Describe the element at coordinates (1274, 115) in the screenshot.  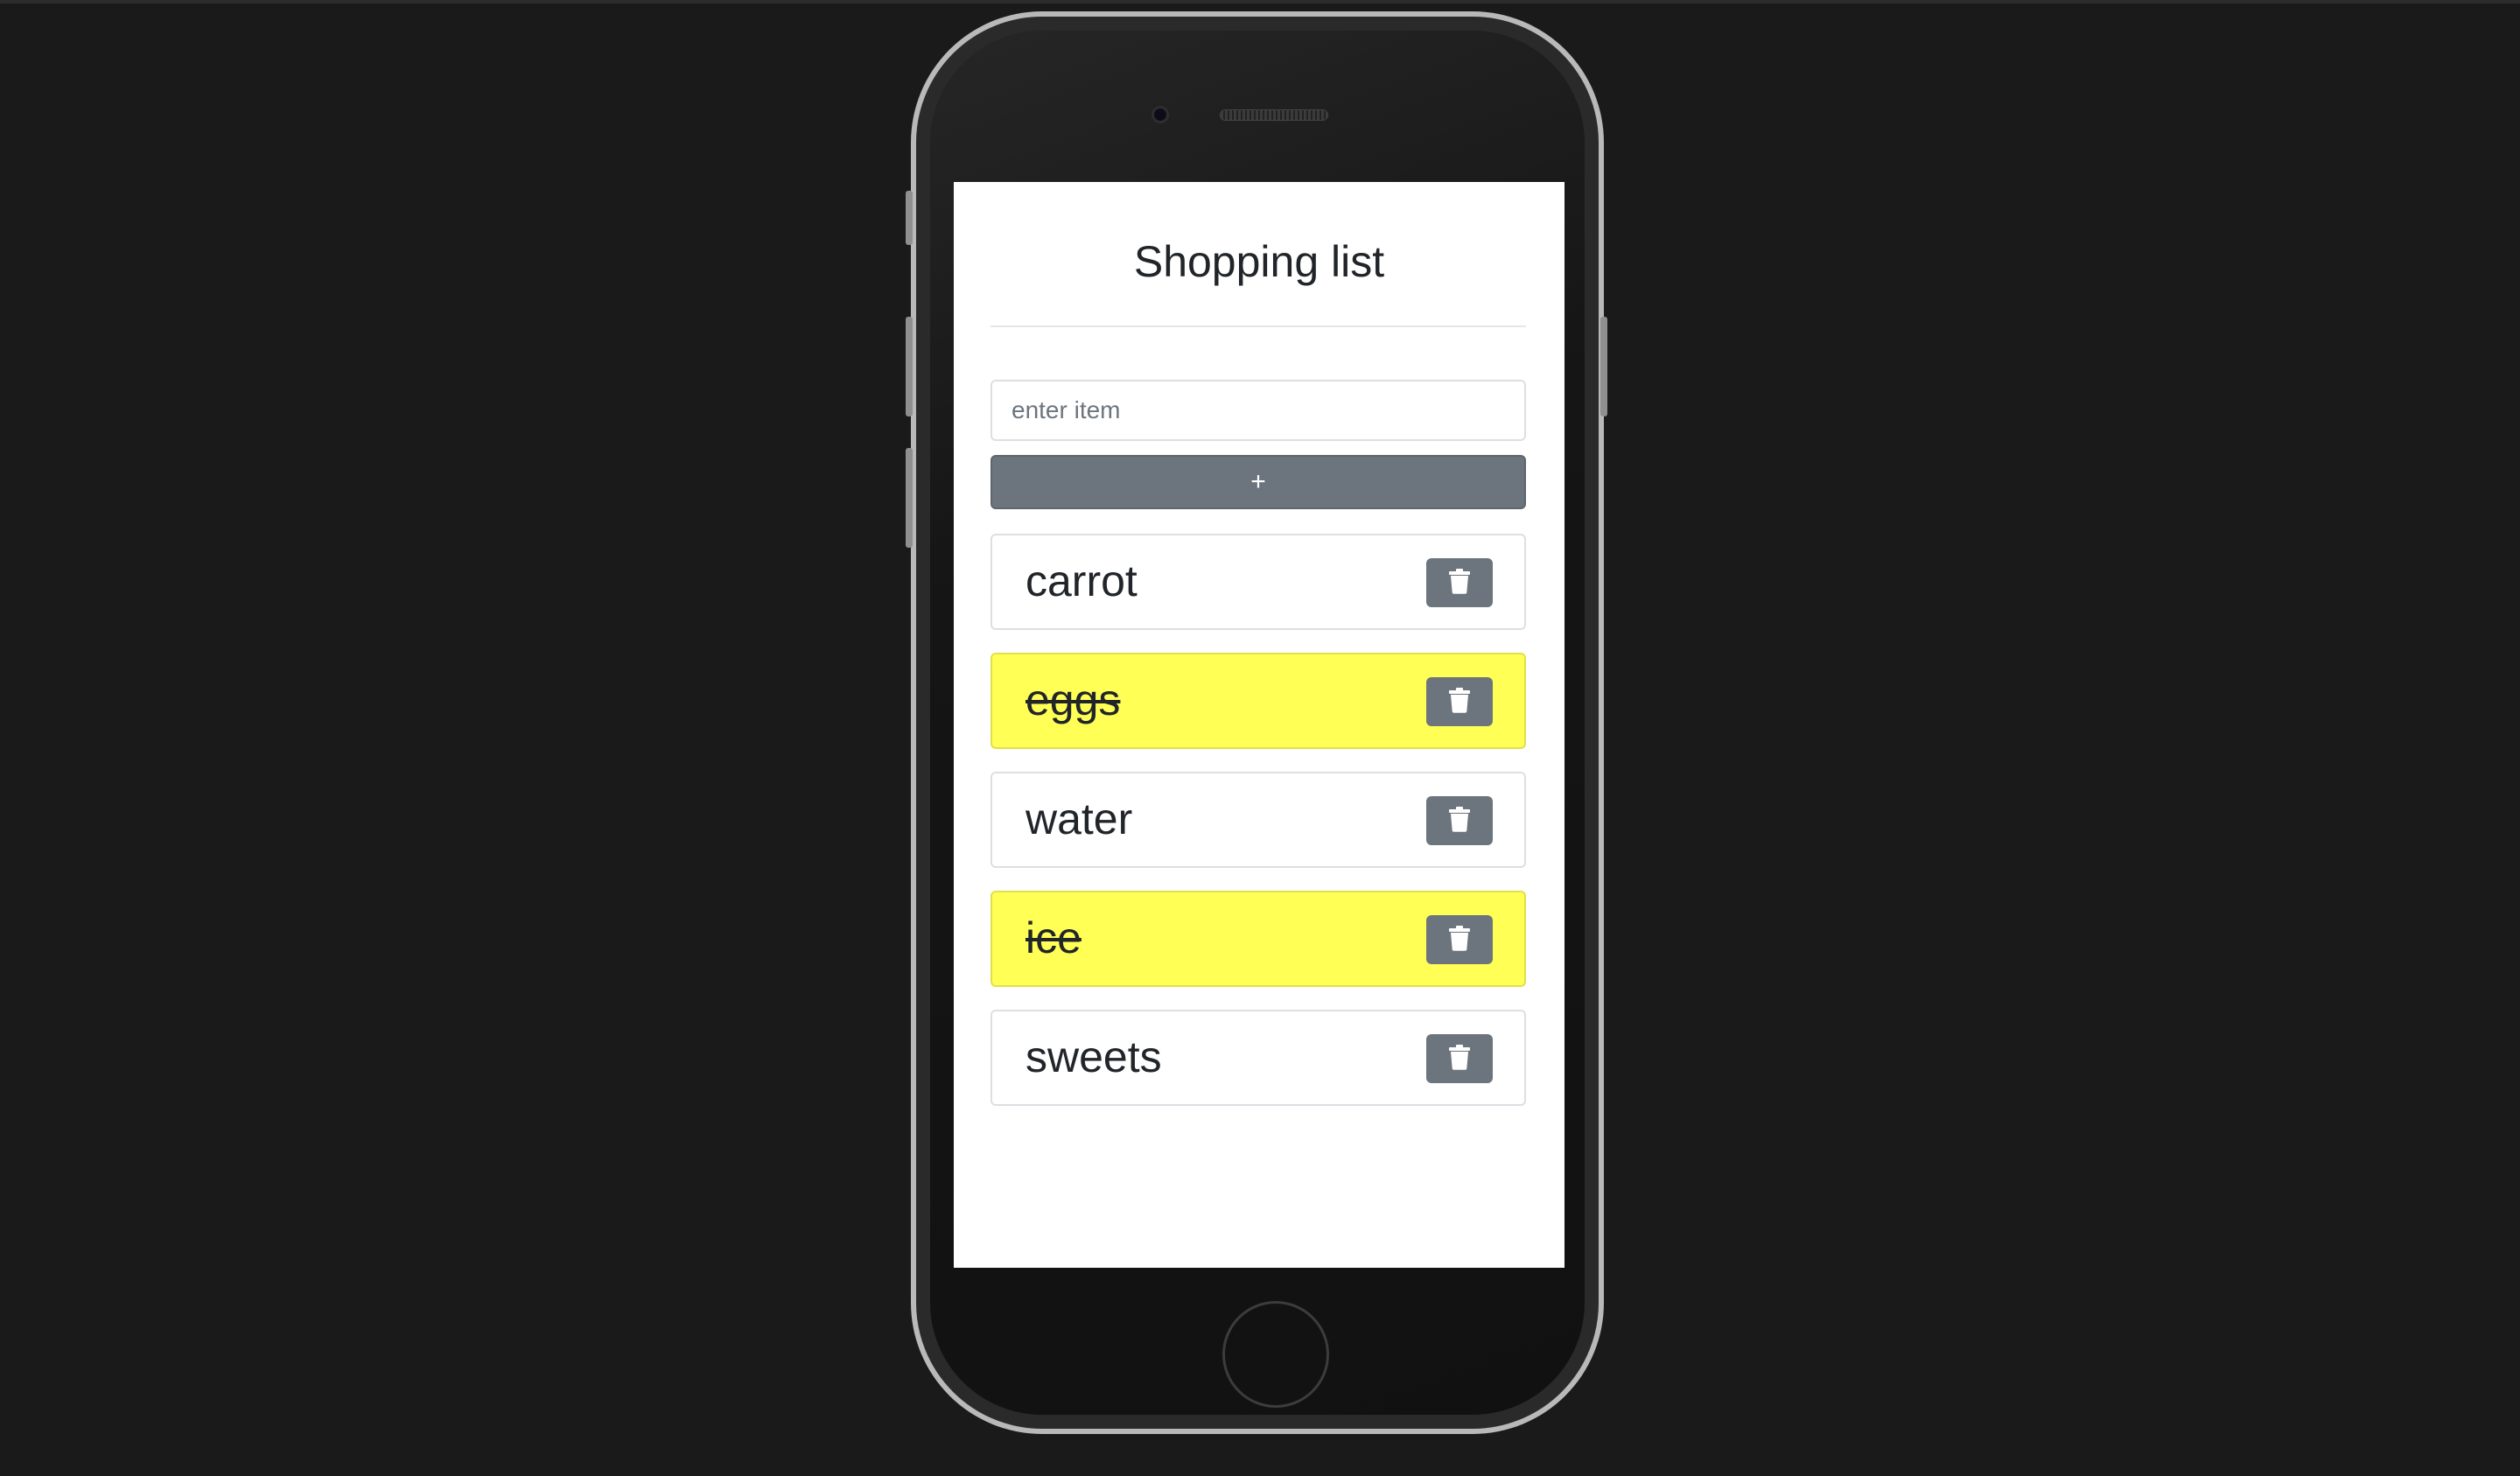
I see `earpiece-speaker` at that location.